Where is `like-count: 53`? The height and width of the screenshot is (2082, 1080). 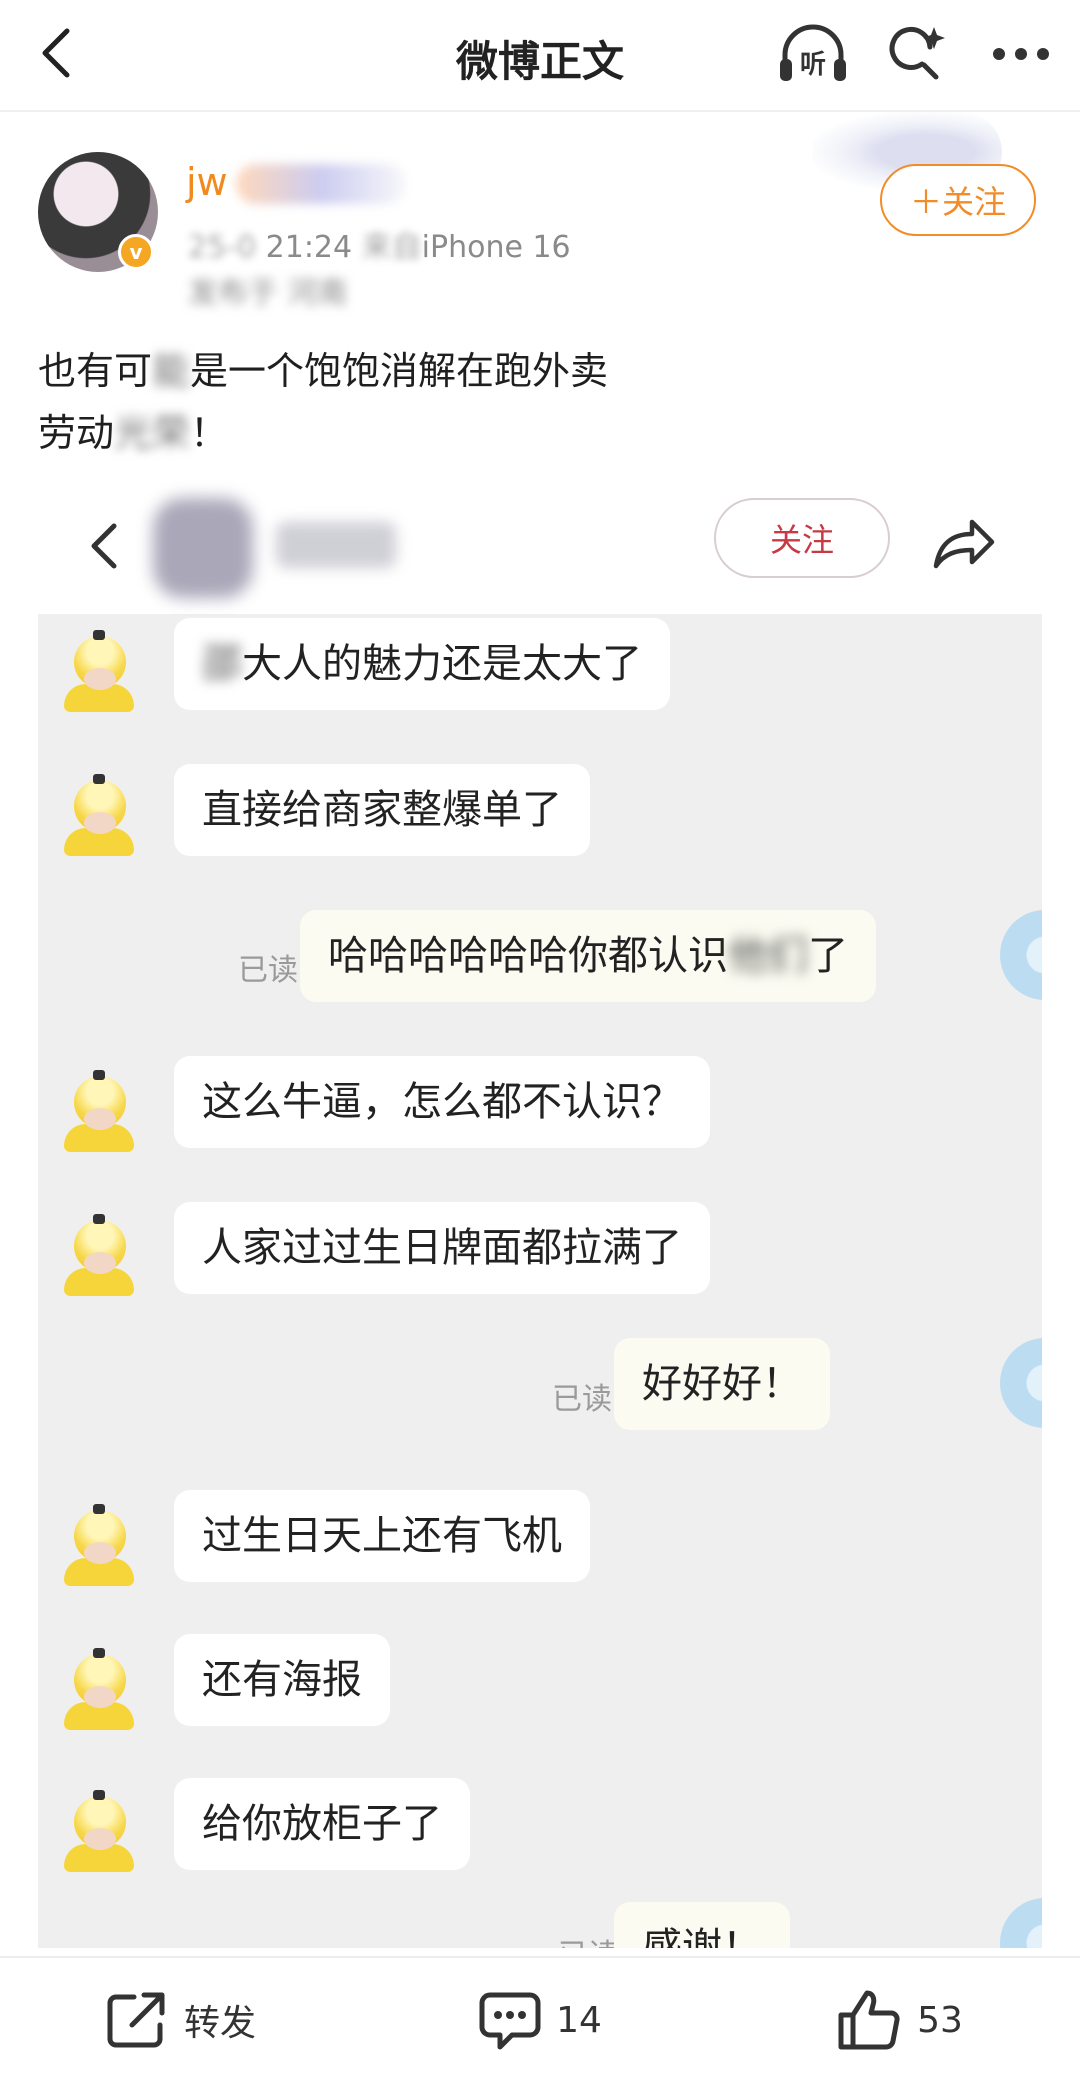
like-count: 53 is located at coordinates (940, 2020).